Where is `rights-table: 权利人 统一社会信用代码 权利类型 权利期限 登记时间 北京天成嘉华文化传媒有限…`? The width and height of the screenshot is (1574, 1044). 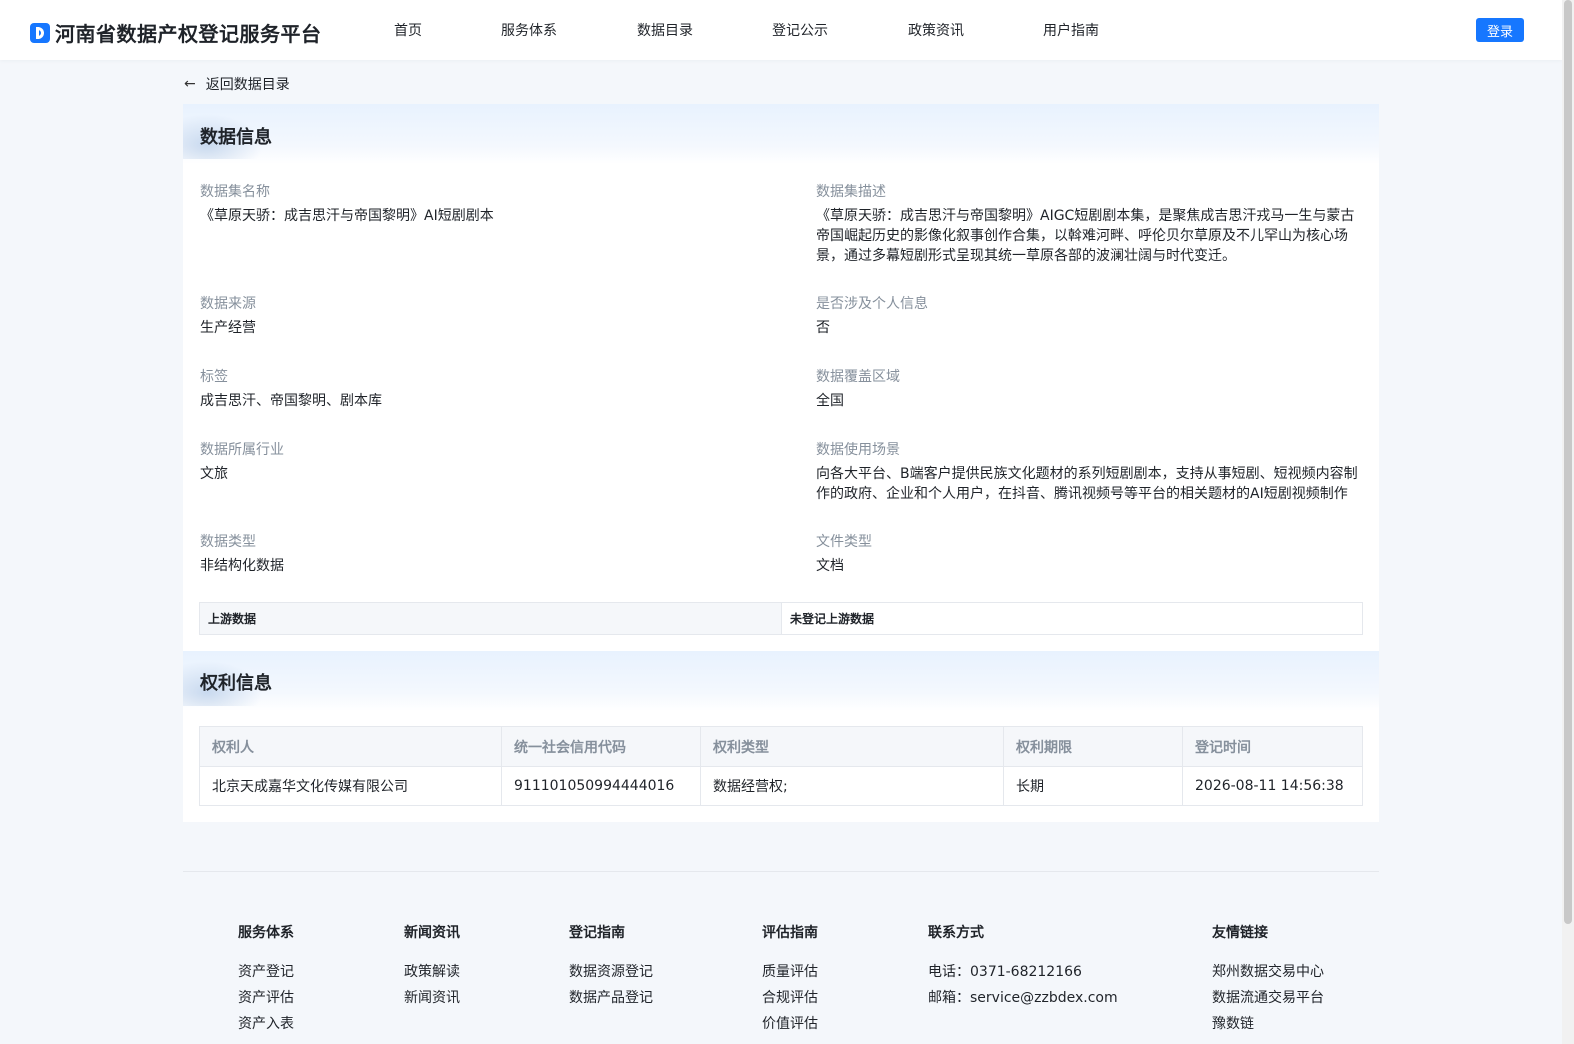 rights-table: 权利人 统一社会信用代码 权利类型 权利期限 登记时间 北京天成嘉华文化传媒有限… is located at coordinates (781, 766).